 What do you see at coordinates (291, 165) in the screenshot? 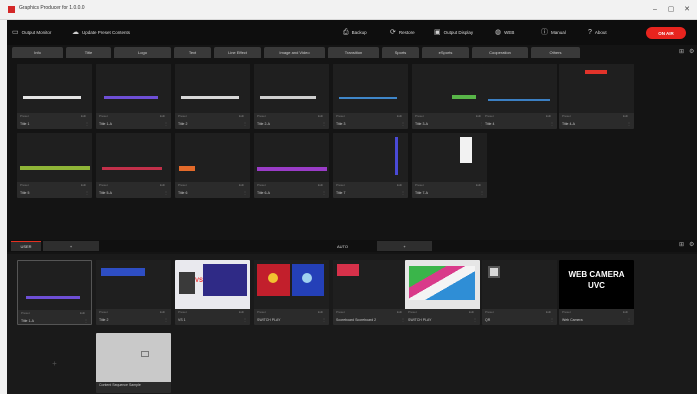
I see `preset-tile: Preset Edit Title 6-A ⋮` at bounding box center [291, 165].